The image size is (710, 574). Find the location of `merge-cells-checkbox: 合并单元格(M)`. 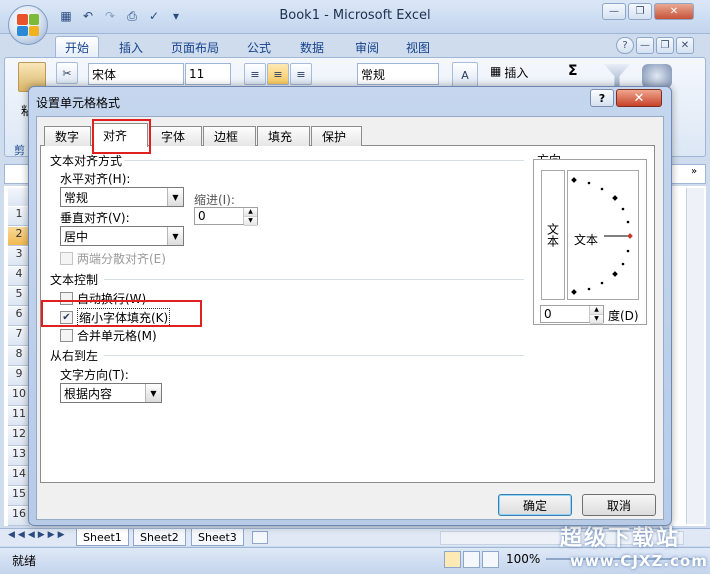

merge-cells-checkbox: 合并单元格(M) is located at coordinates (108, 335).